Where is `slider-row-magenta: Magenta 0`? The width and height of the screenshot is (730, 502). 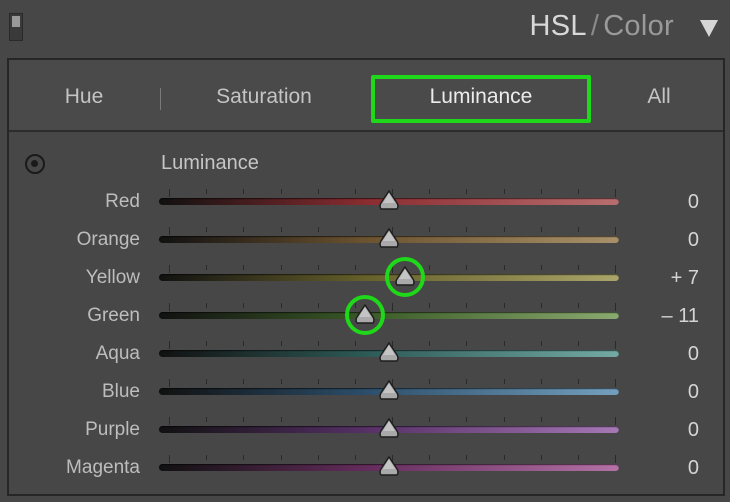 slider-row-magenta: Magenta 0 is located at coordinates (366, 470).